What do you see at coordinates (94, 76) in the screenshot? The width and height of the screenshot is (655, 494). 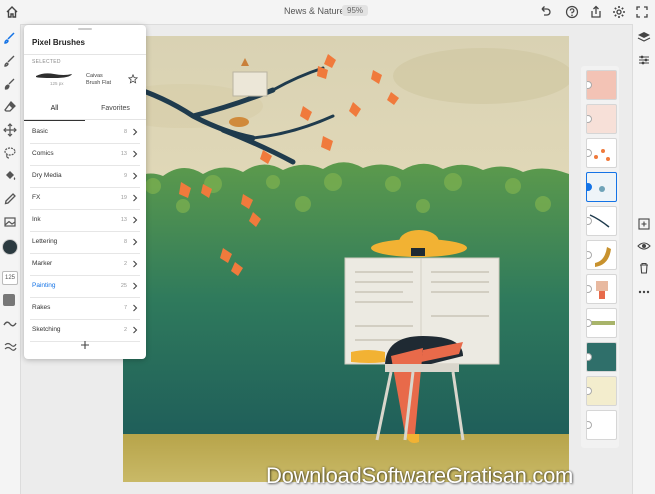 I see `brush-name-line1: Caivas` at bounding box center [94, 76].